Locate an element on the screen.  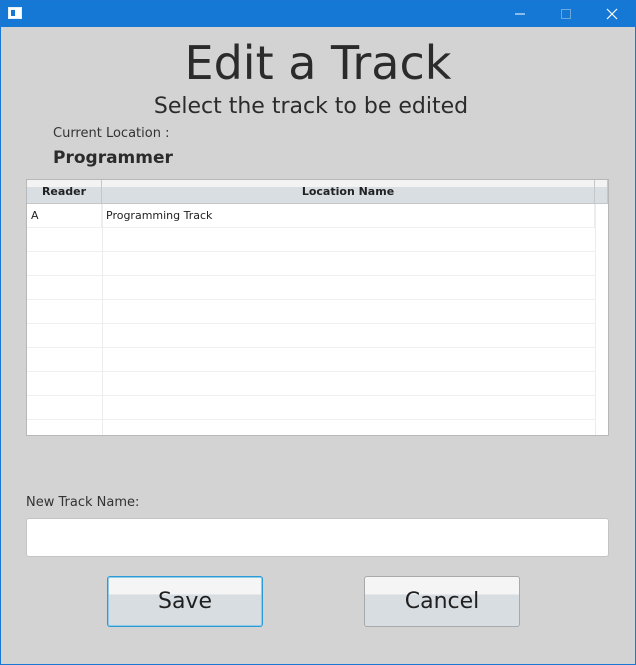
table-header: Reader Location Name is located at coordinates (317, 192).